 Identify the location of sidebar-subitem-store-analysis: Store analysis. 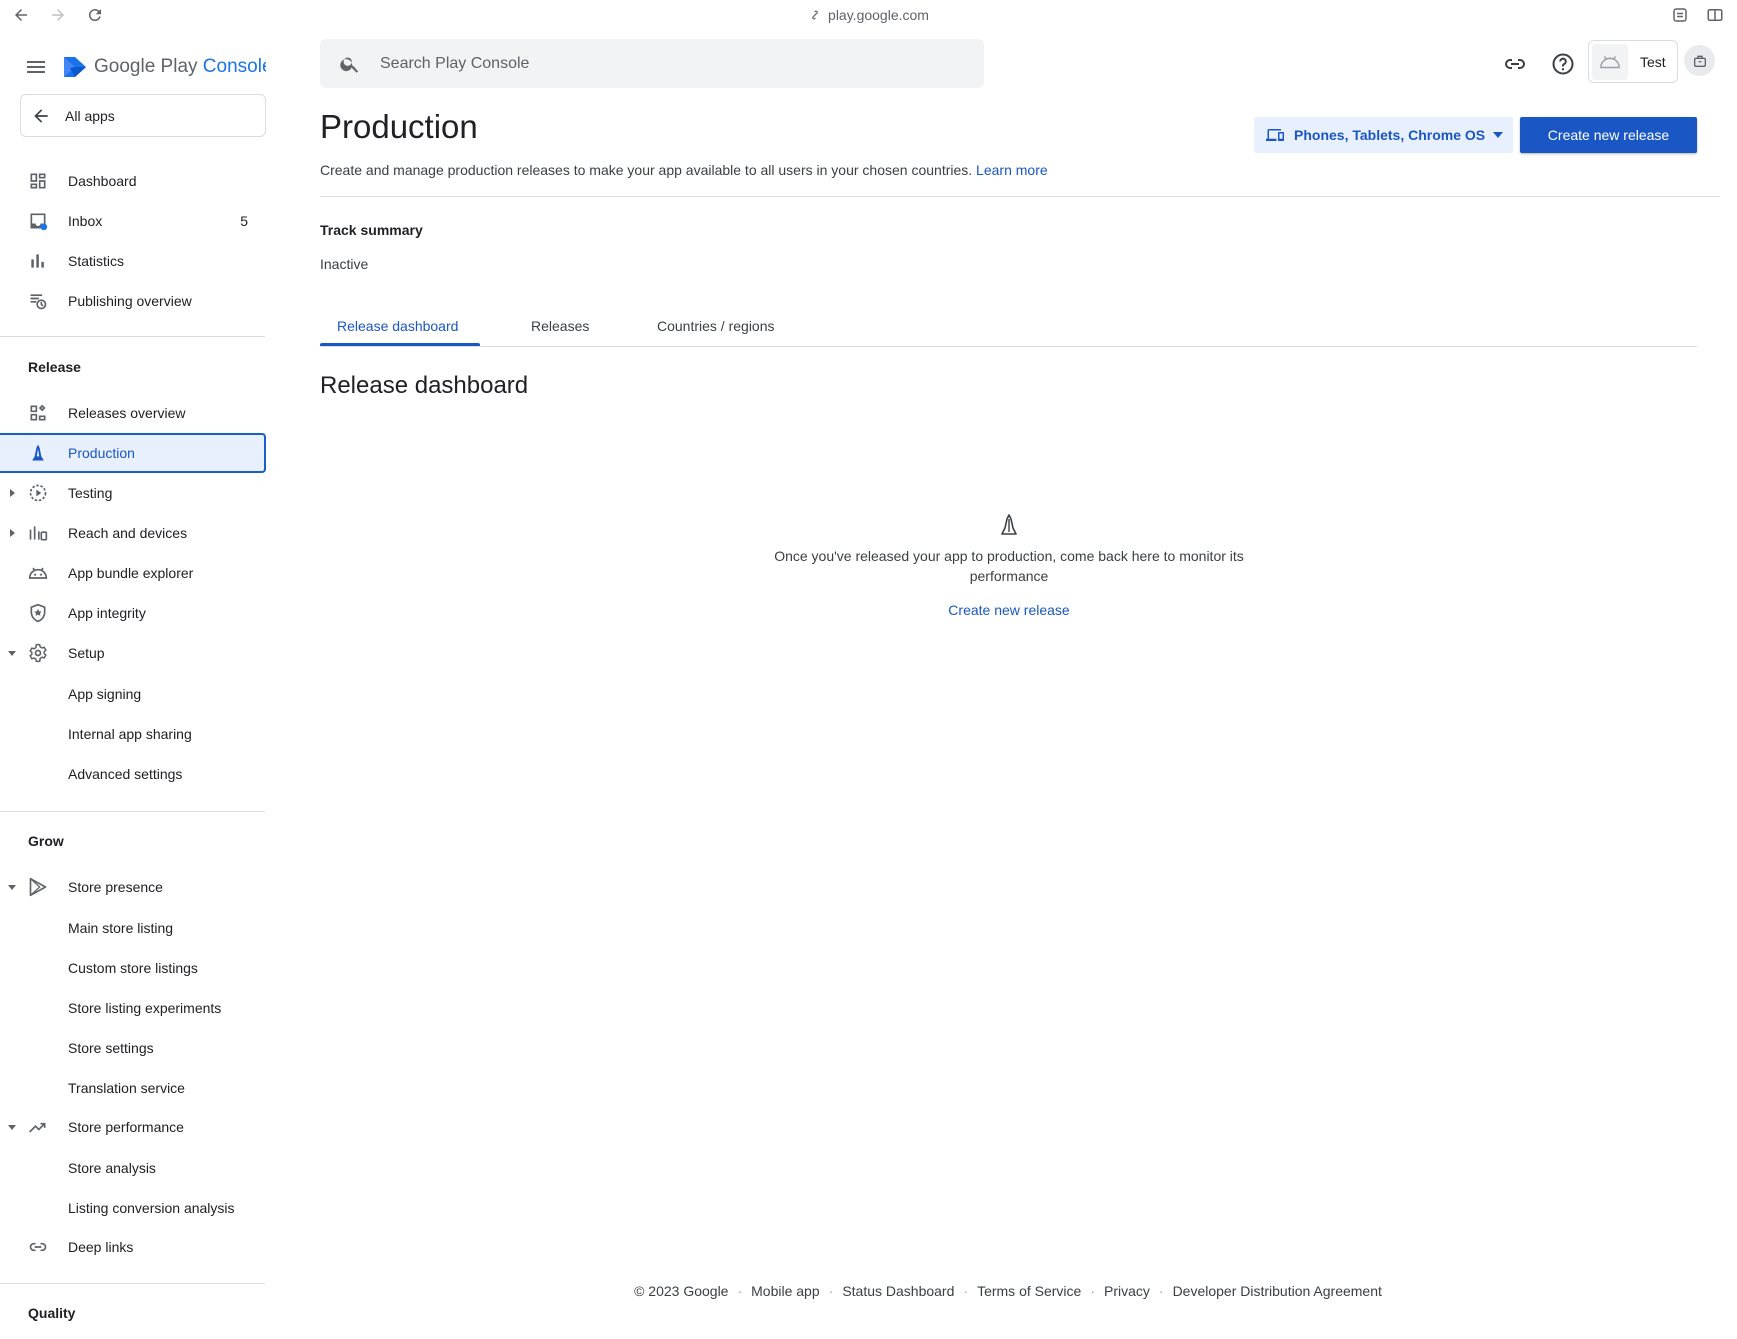
(112, 1168).